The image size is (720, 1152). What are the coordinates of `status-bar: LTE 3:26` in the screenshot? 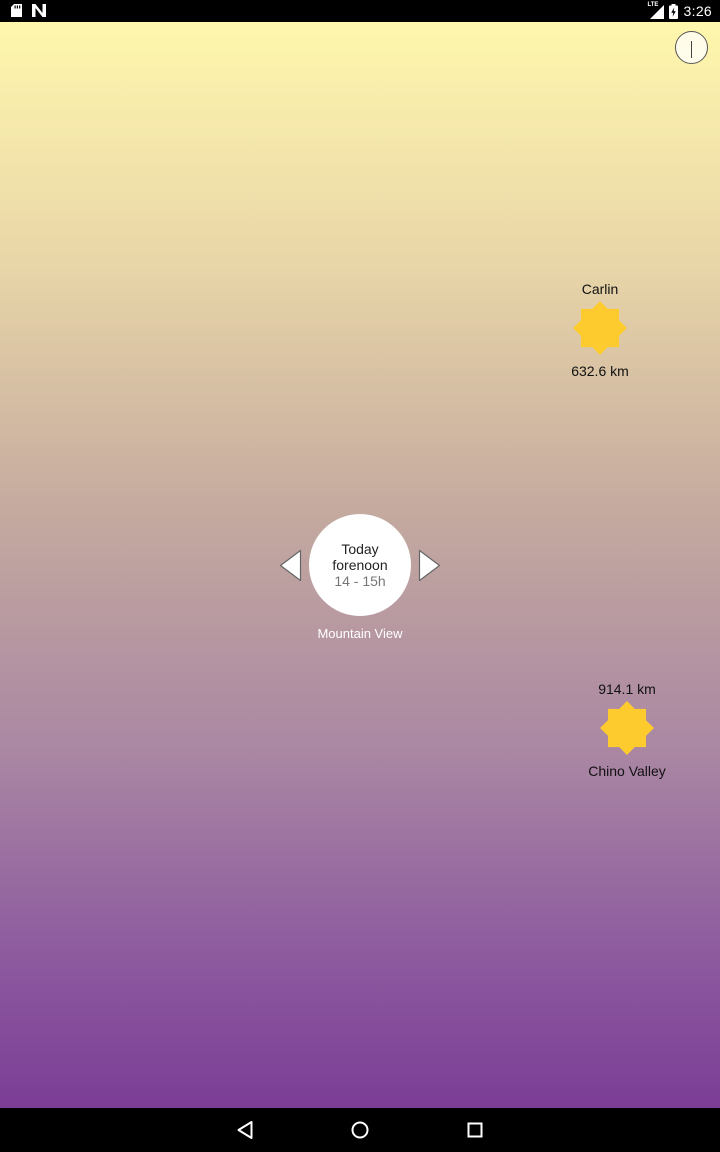 It's located at (360, 11).